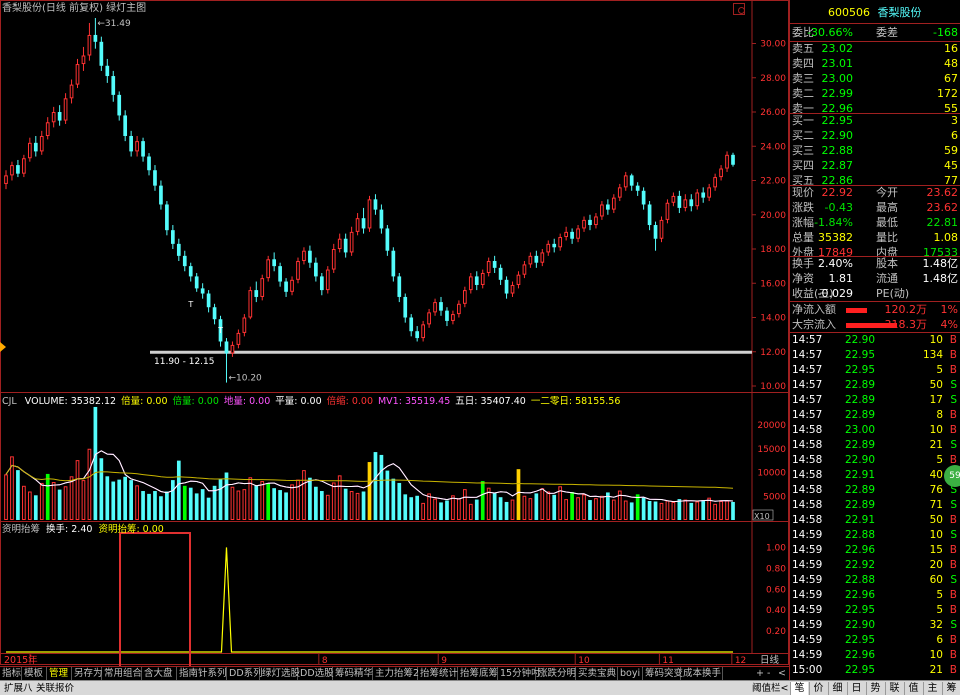 The image size is (960, 695). Describe the element at coordinates (11, 673) in the screenshot. I see `indicator-tab: 指标` at that location.